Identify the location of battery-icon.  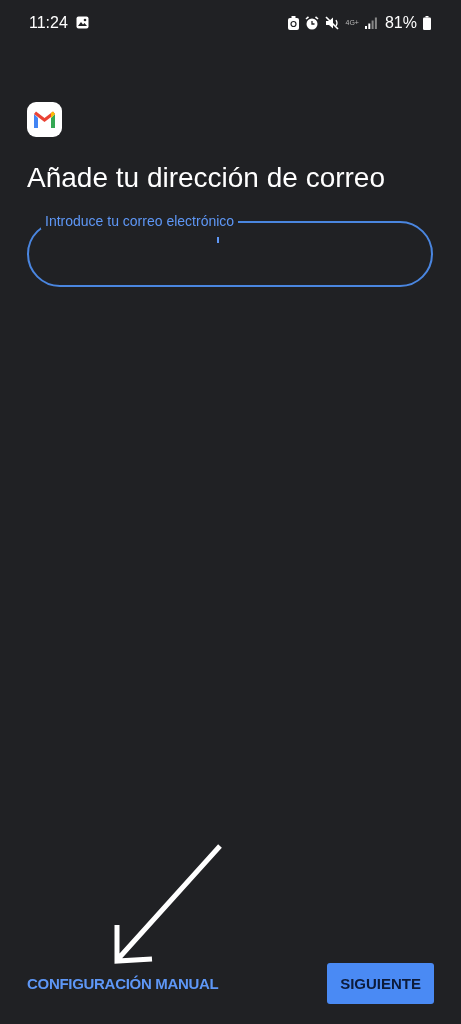
(427, 22).